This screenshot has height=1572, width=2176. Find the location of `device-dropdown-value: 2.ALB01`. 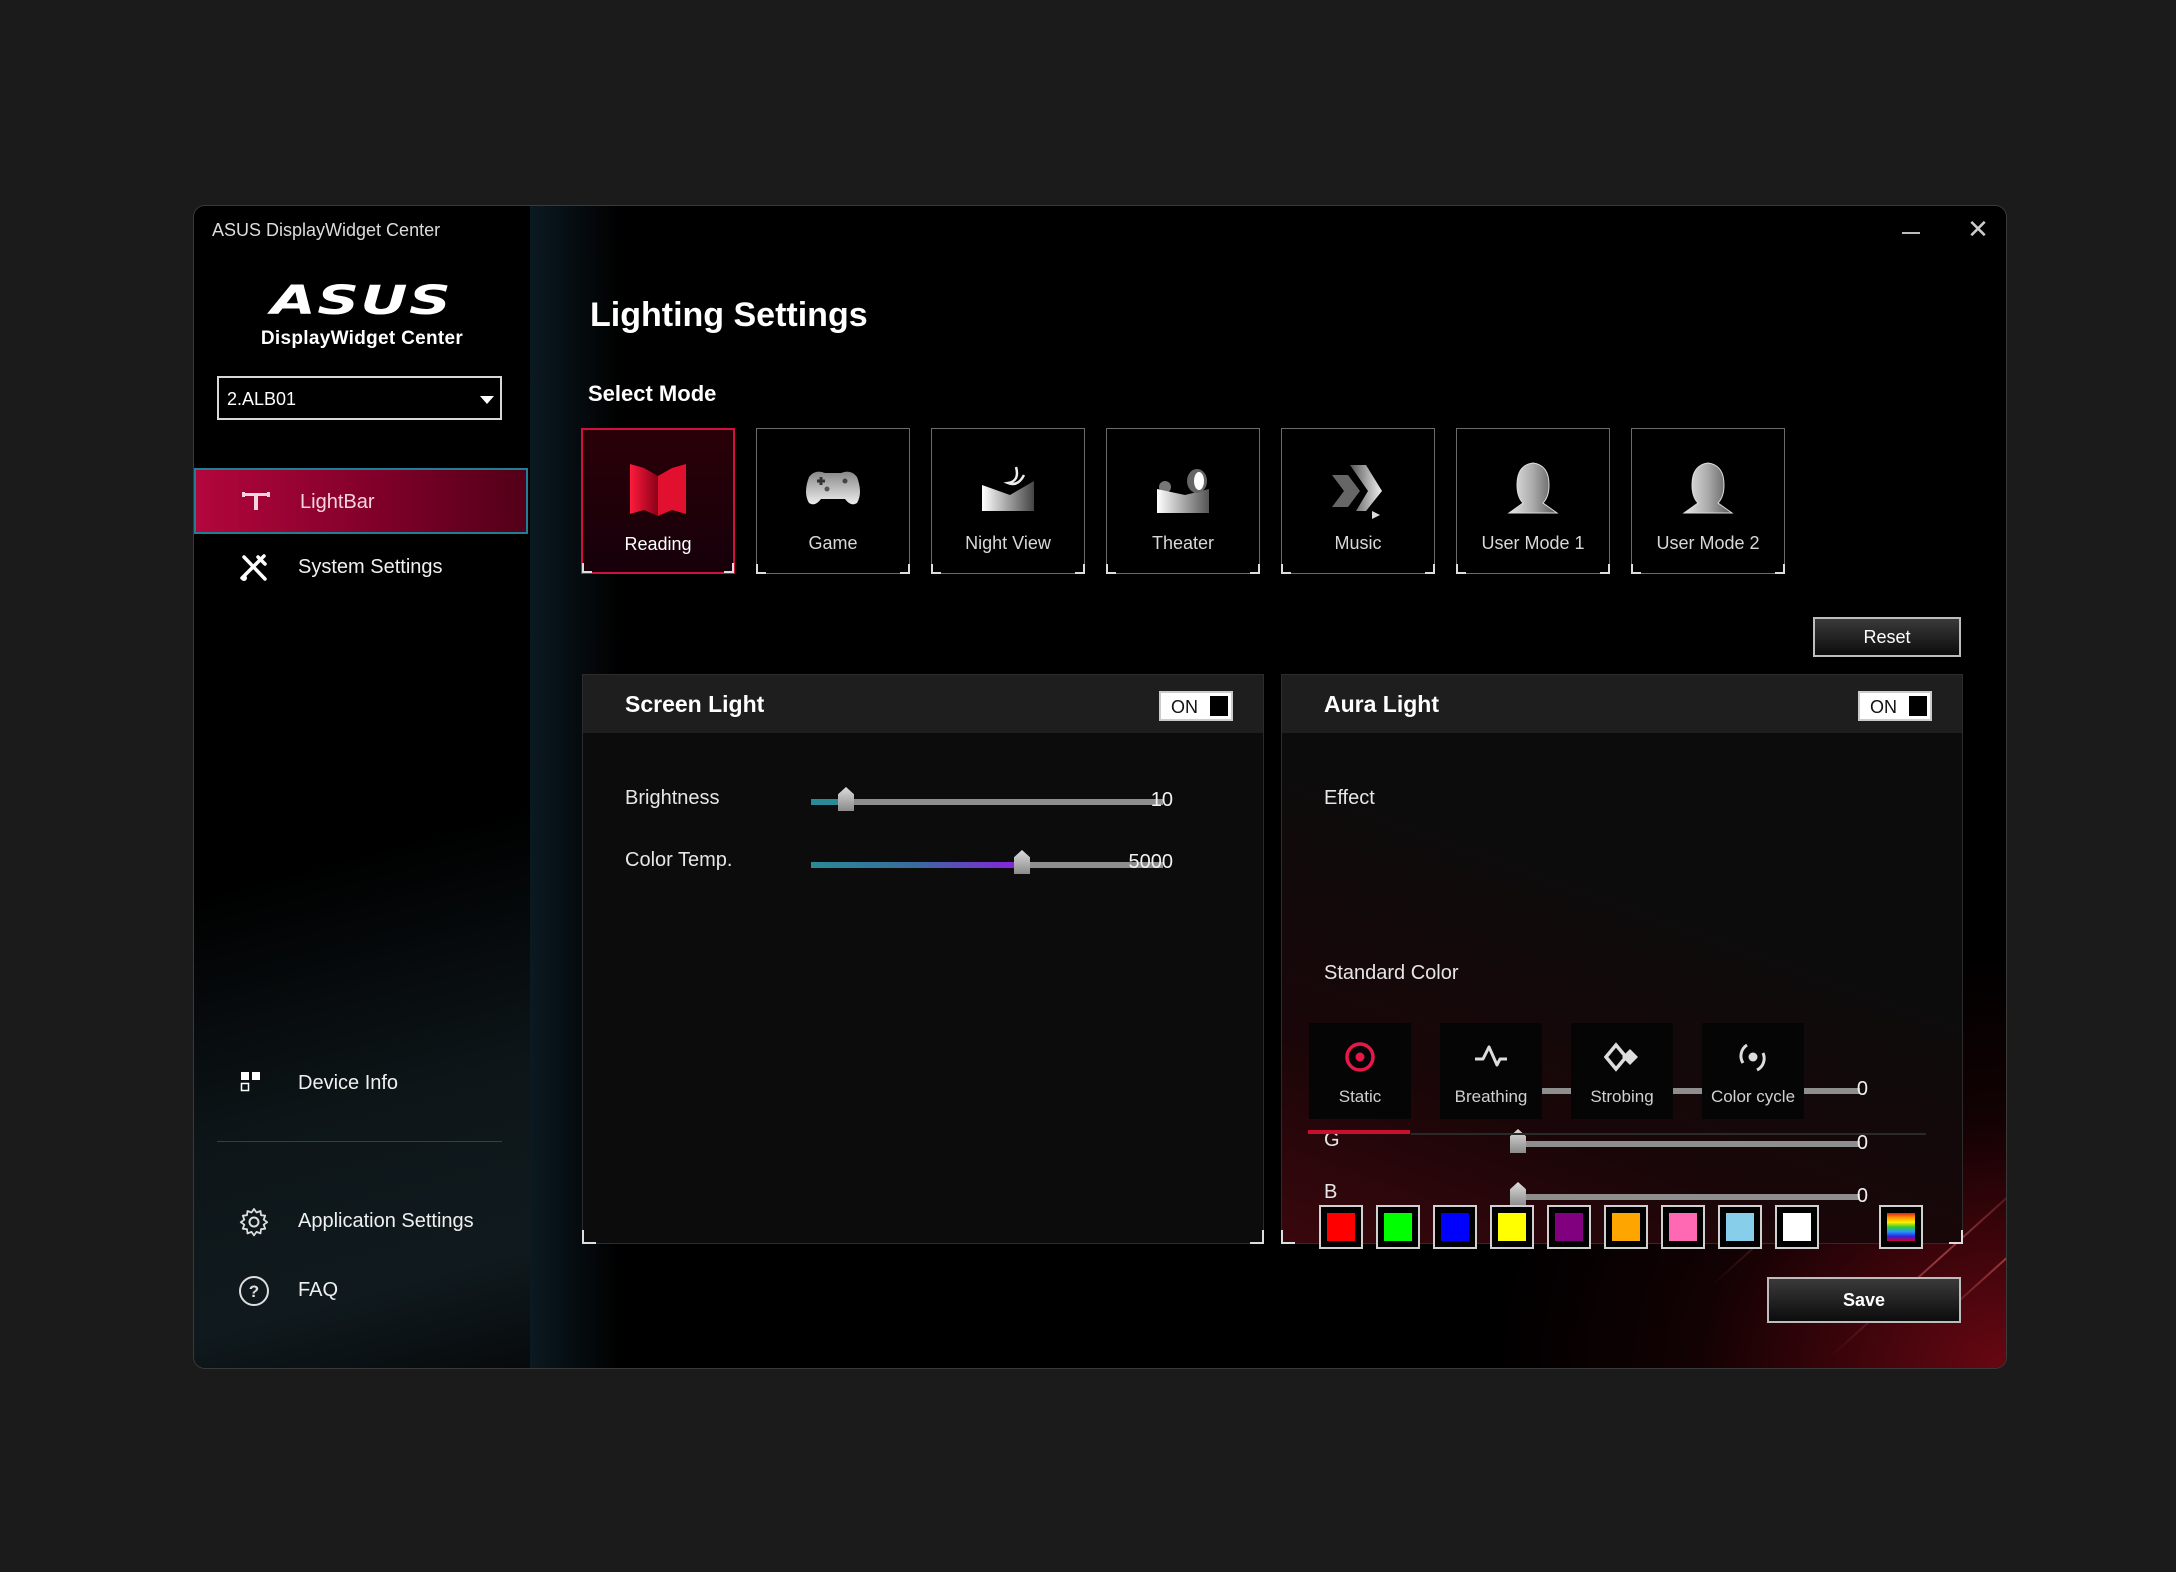

device-dropdown-value: 2.ALB01 is located at coordinates (262, 399).